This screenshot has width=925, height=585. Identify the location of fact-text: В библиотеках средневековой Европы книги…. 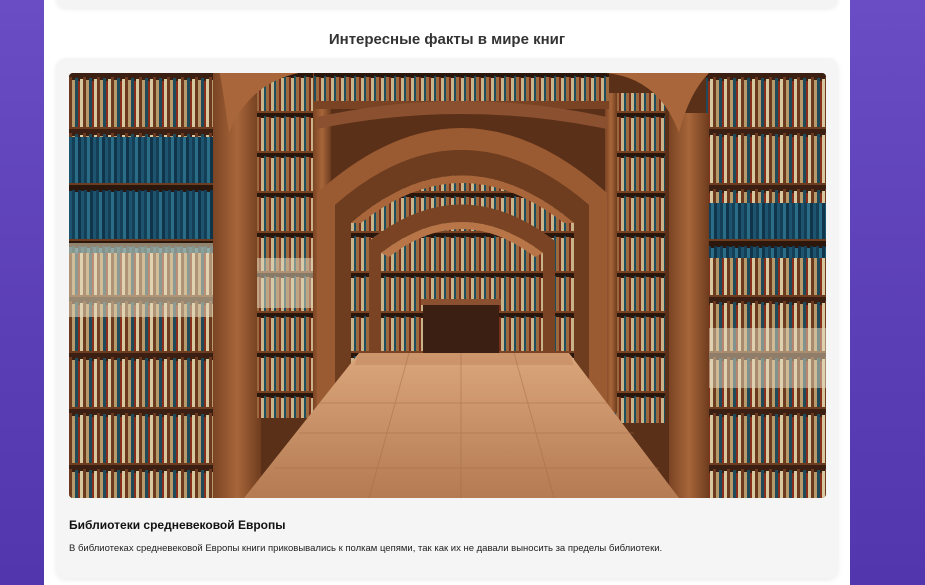
(366, 548).